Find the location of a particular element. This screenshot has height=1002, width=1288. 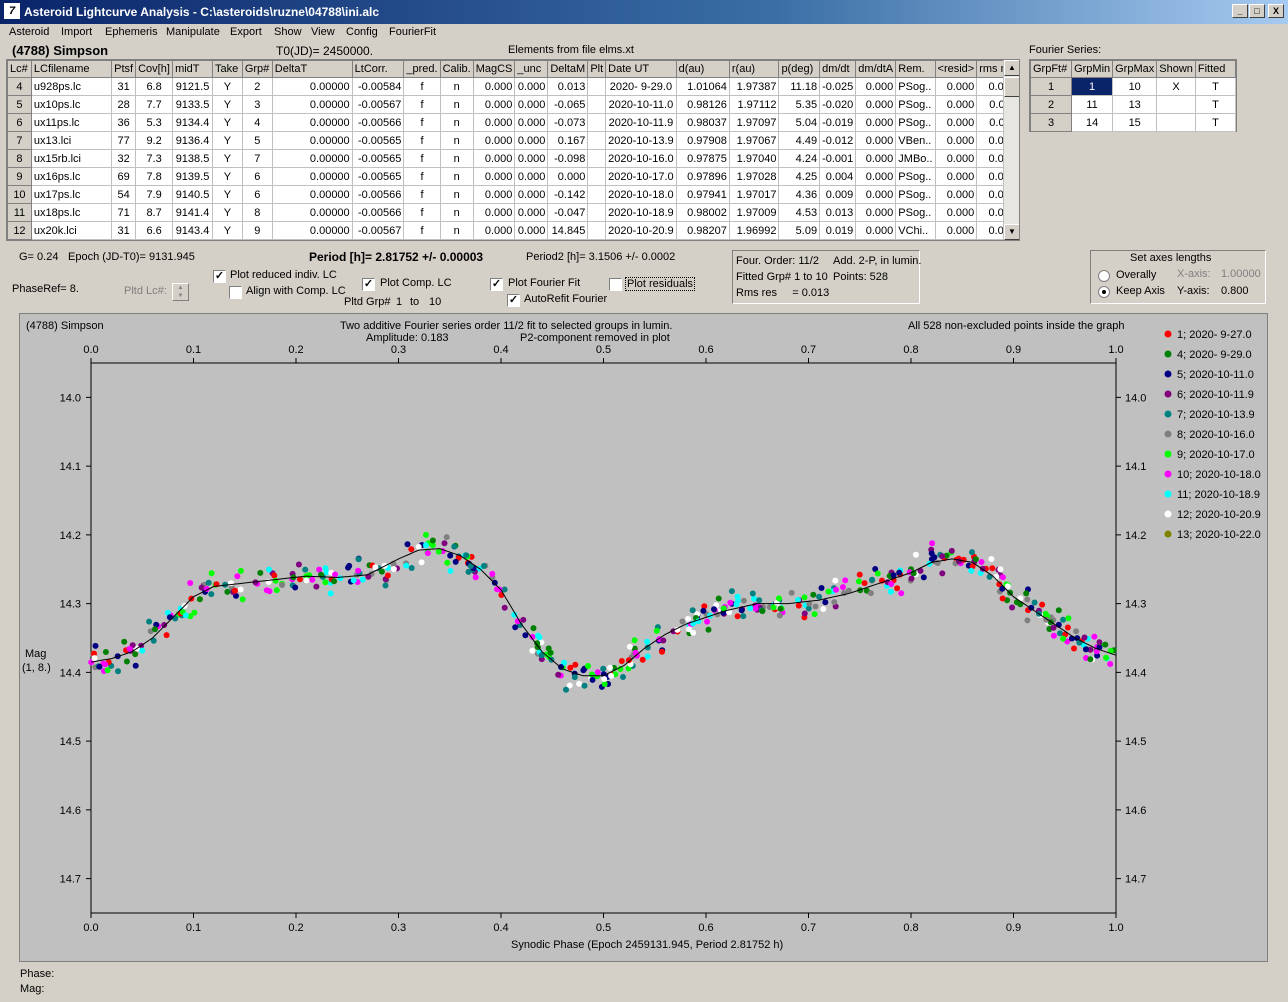

table-cell: PSog.. is located at coordinates (915, 122).